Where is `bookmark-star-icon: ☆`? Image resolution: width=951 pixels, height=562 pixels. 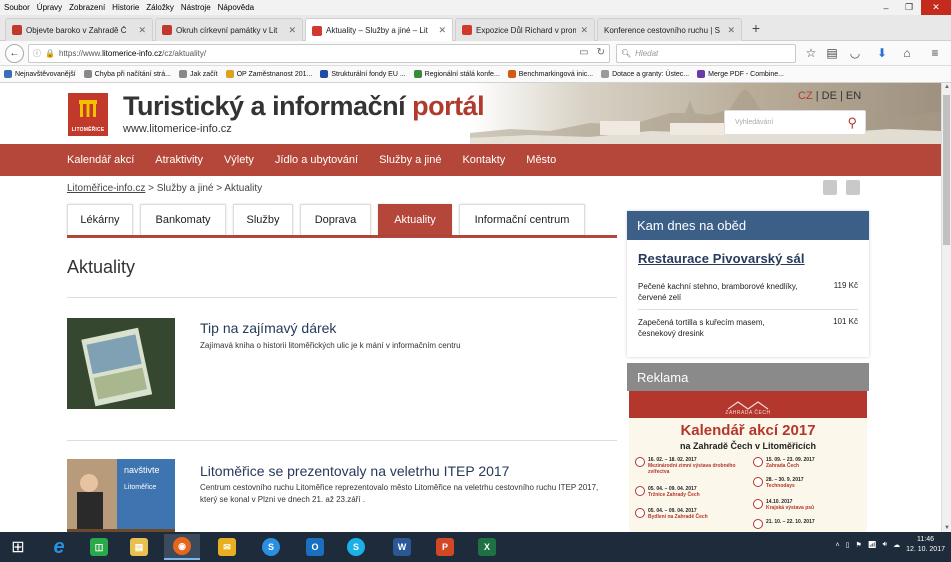 bookmark-star-icon: ☆ is located at coordinates (811, 53).